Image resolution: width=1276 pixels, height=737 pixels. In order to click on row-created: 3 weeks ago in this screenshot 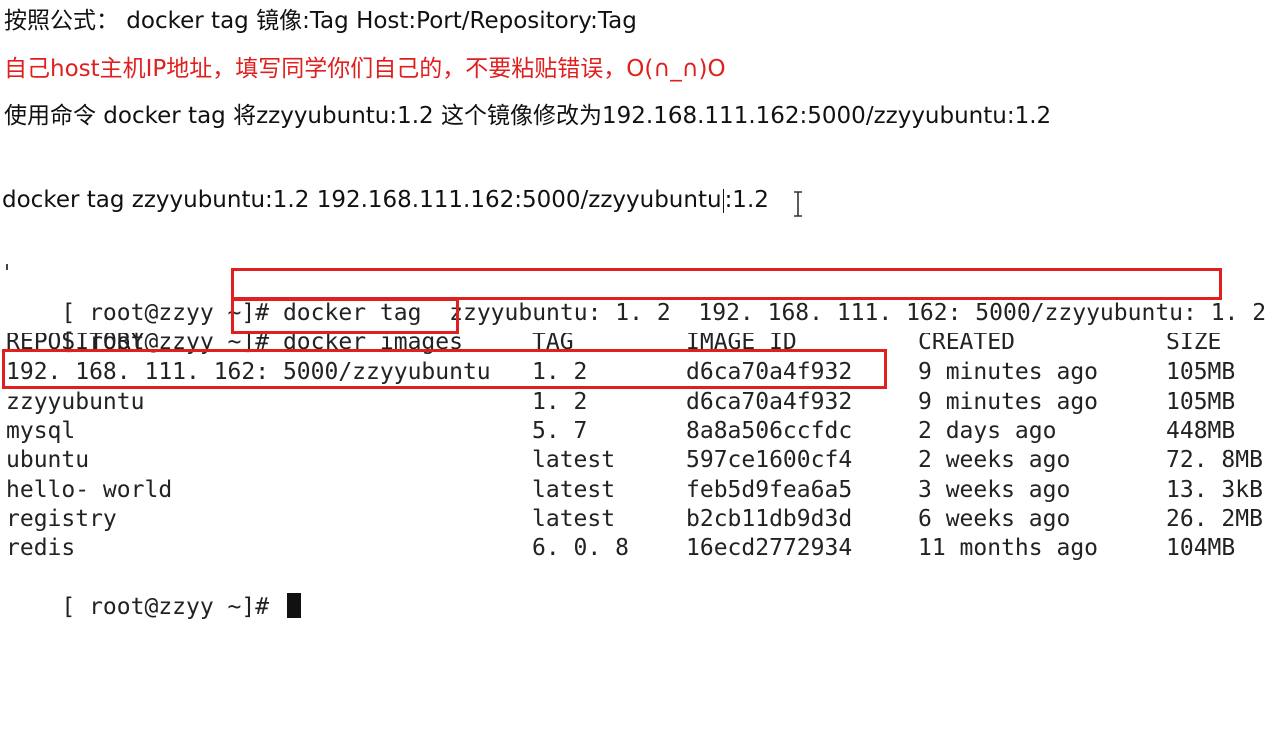, I will do `click(994, 490)`.